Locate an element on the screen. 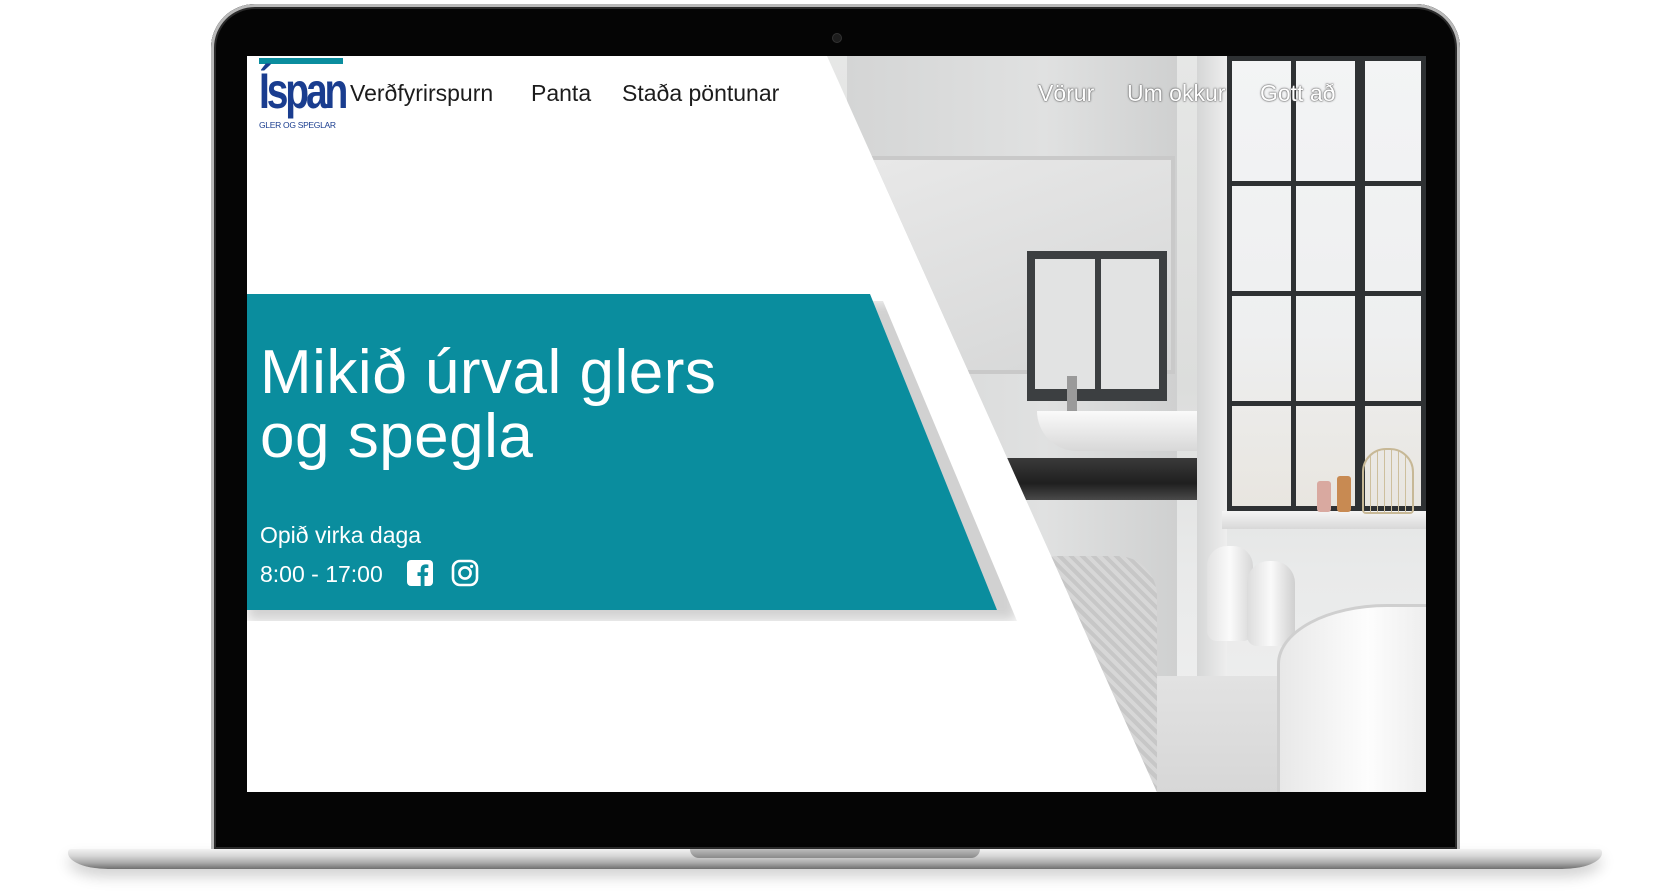  opening-hours-value: 8:00 - 17:00 is located at coordinates (321, 574).